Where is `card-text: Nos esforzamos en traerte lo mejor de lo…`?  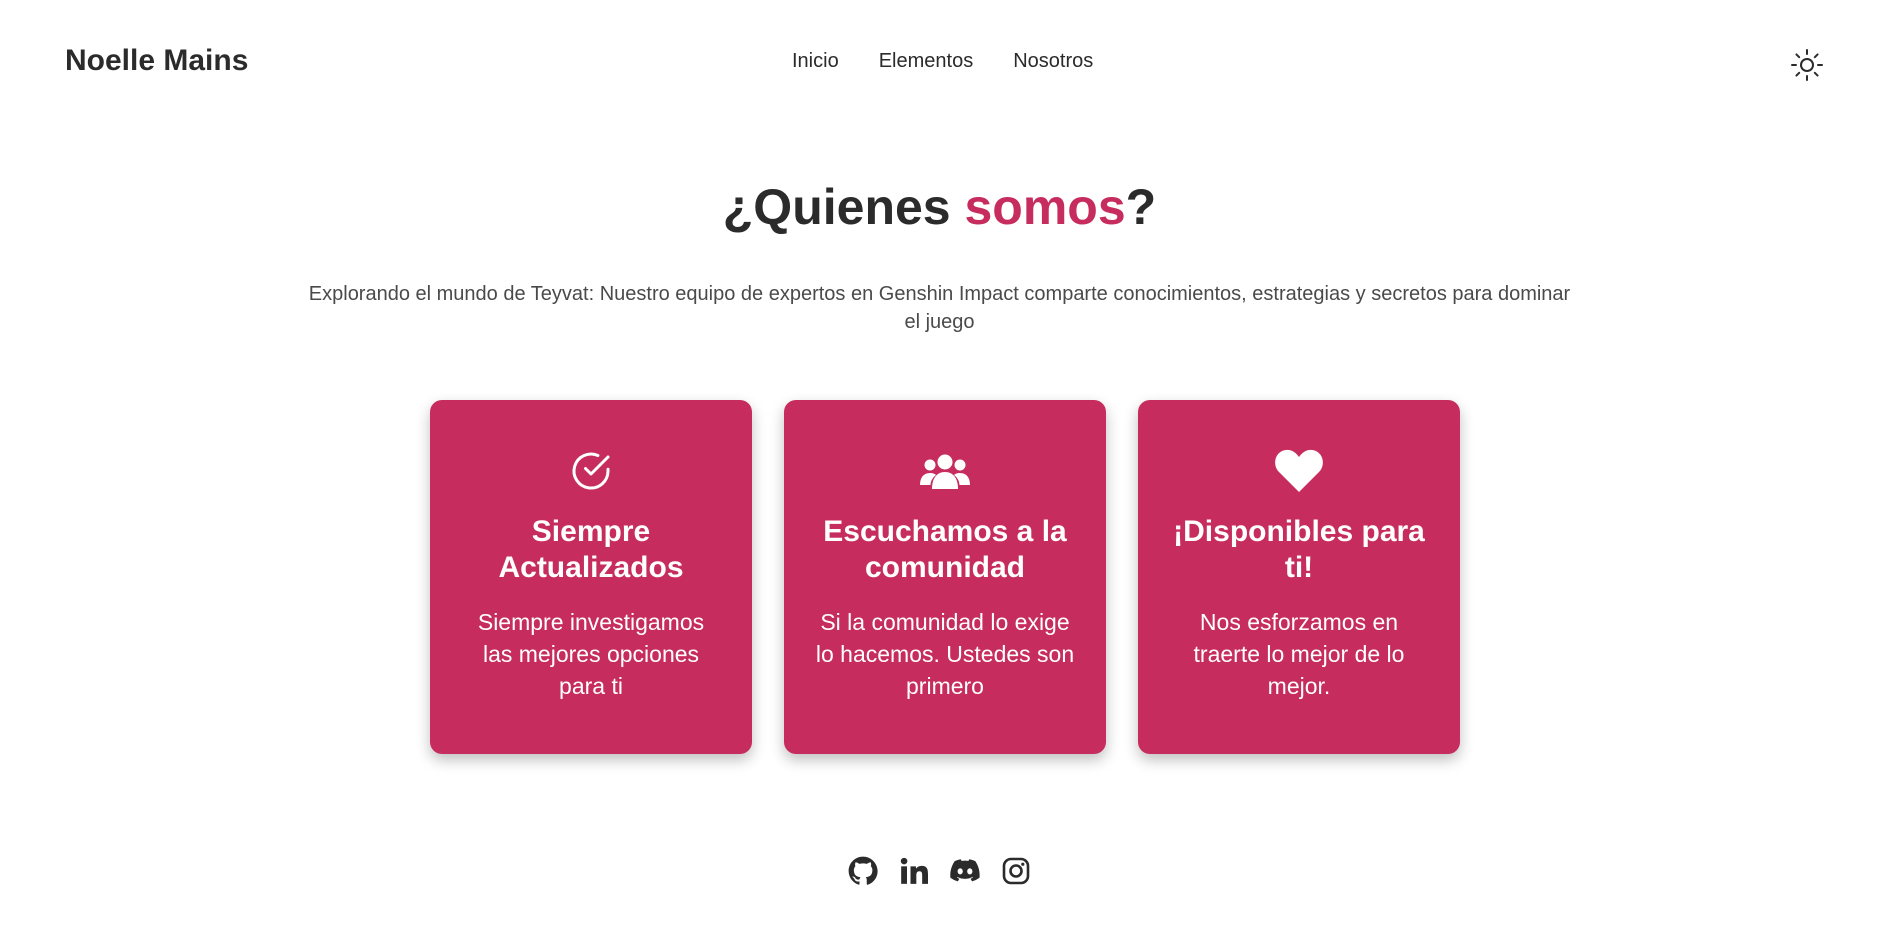 card-text: Nos esforzamos en traerte lo mejor de lo… is located at coordinates (1299, 654).